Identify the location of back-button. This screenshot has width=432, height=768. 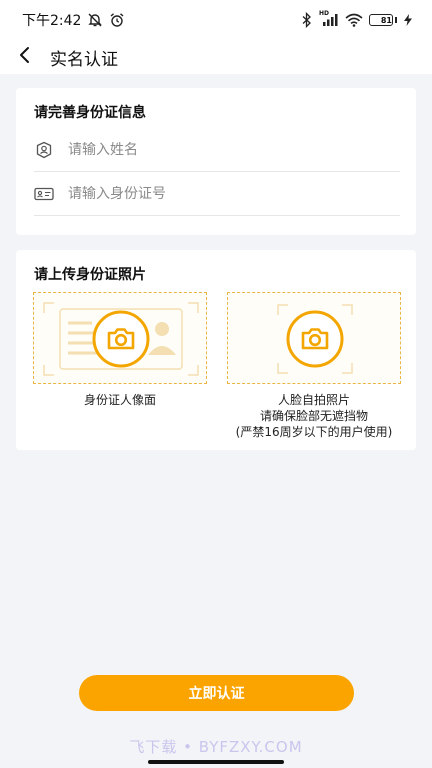
(25, 57).